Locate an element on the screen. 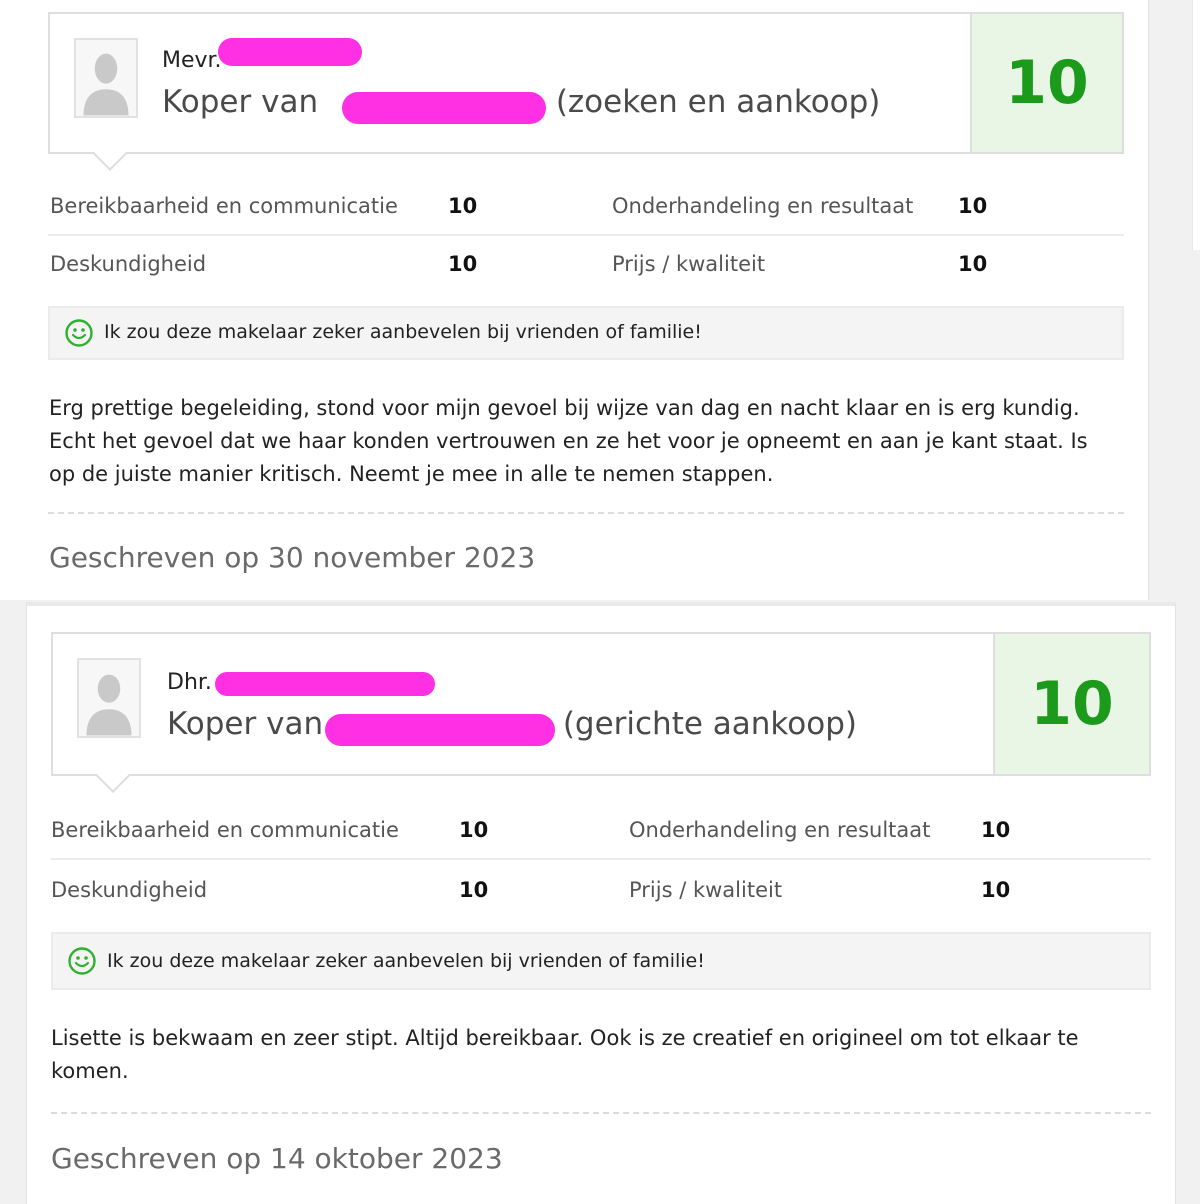 The image size is (1200, 1204). reviewer-name: Mevr. is located at coordinates (192, 60).